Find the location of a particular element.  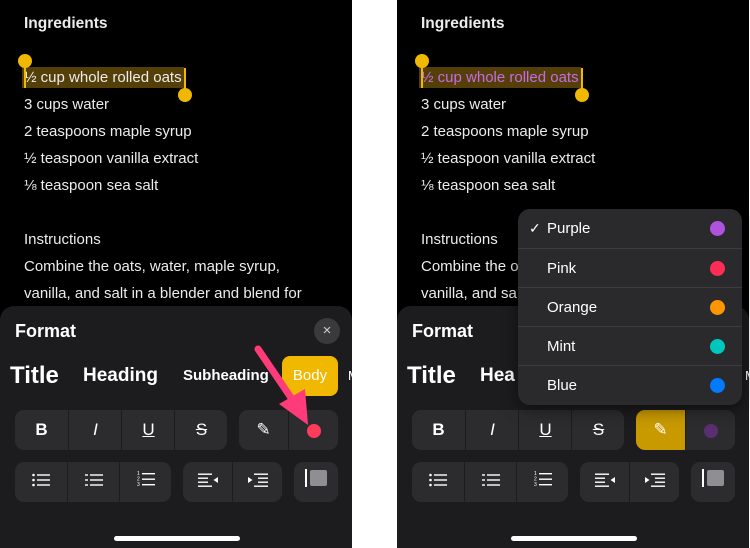

highlight-group: ✎ is located at coordinates (685, 430).